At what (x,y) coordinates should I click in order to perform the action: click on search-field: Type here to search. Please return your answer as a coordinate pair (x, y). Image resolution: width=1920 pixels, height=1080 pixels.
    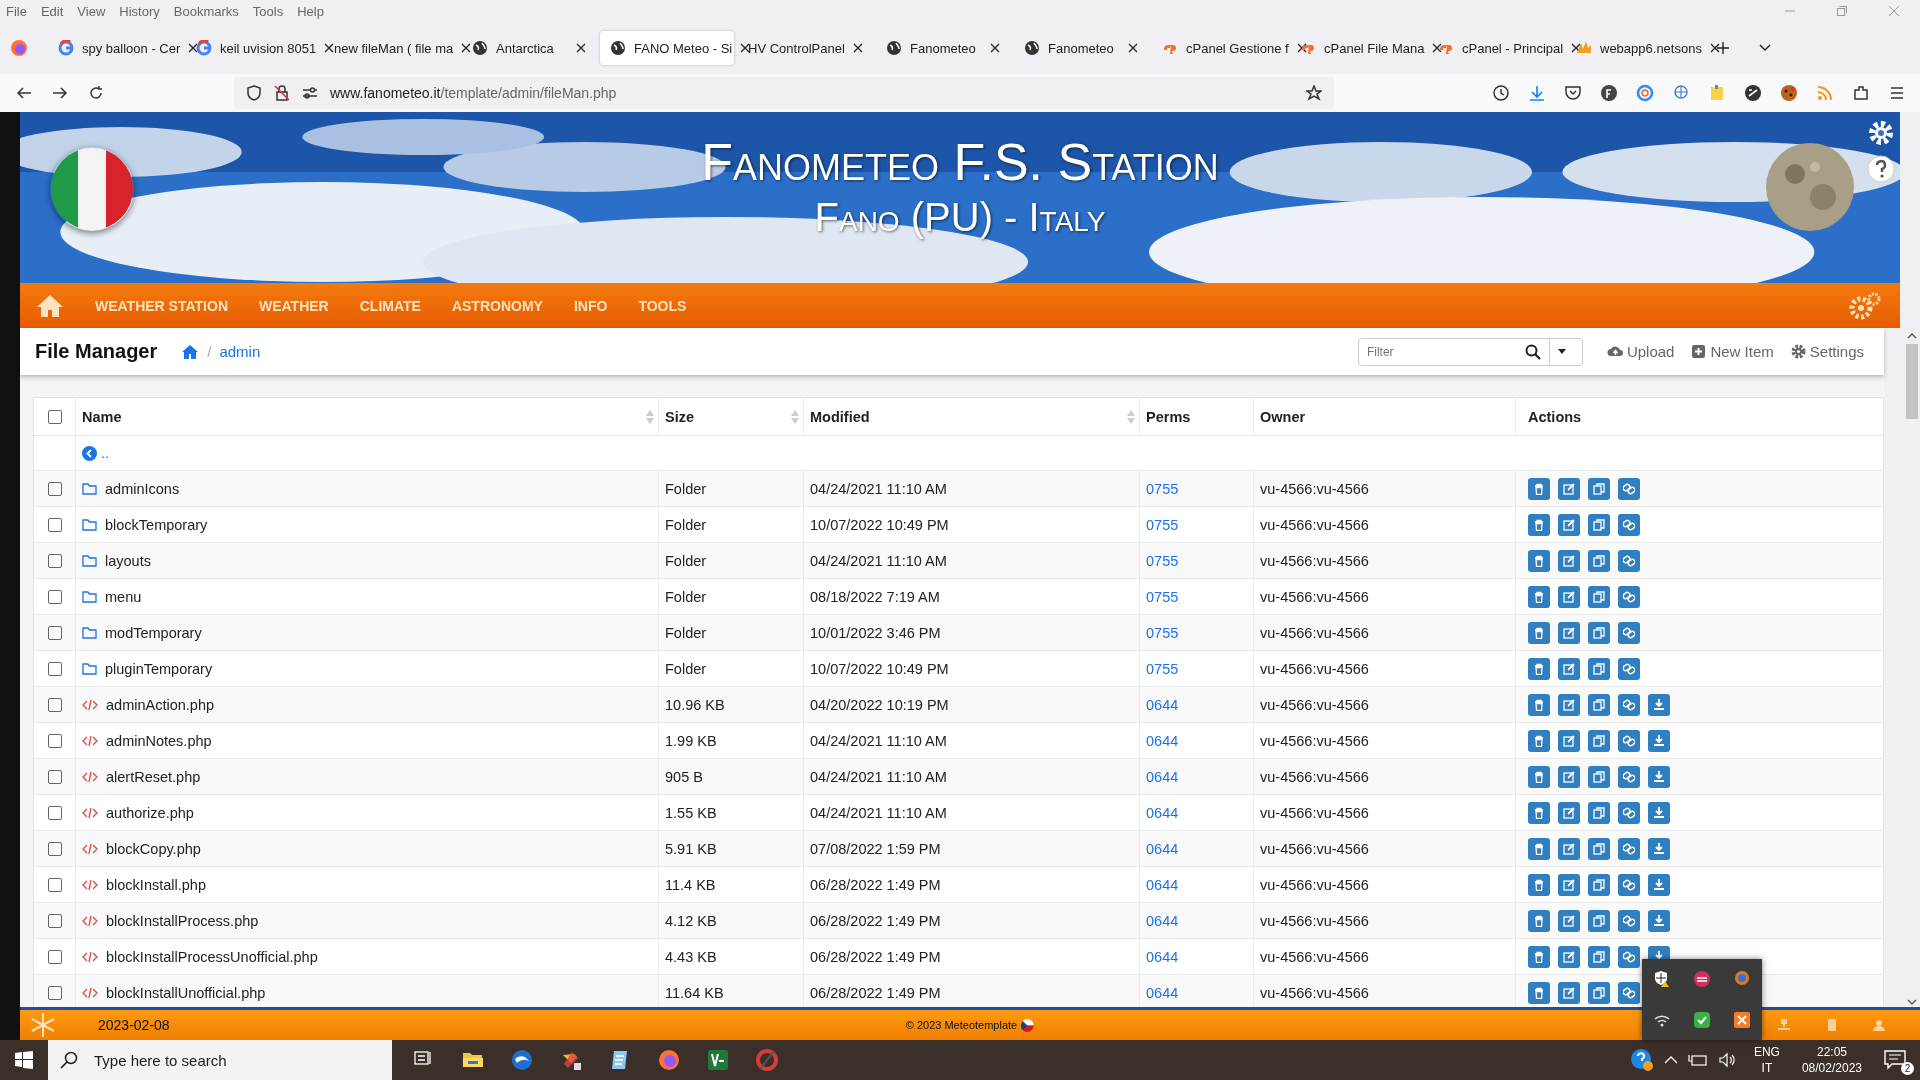
    Looking at the image, I should click on (242, 1060).